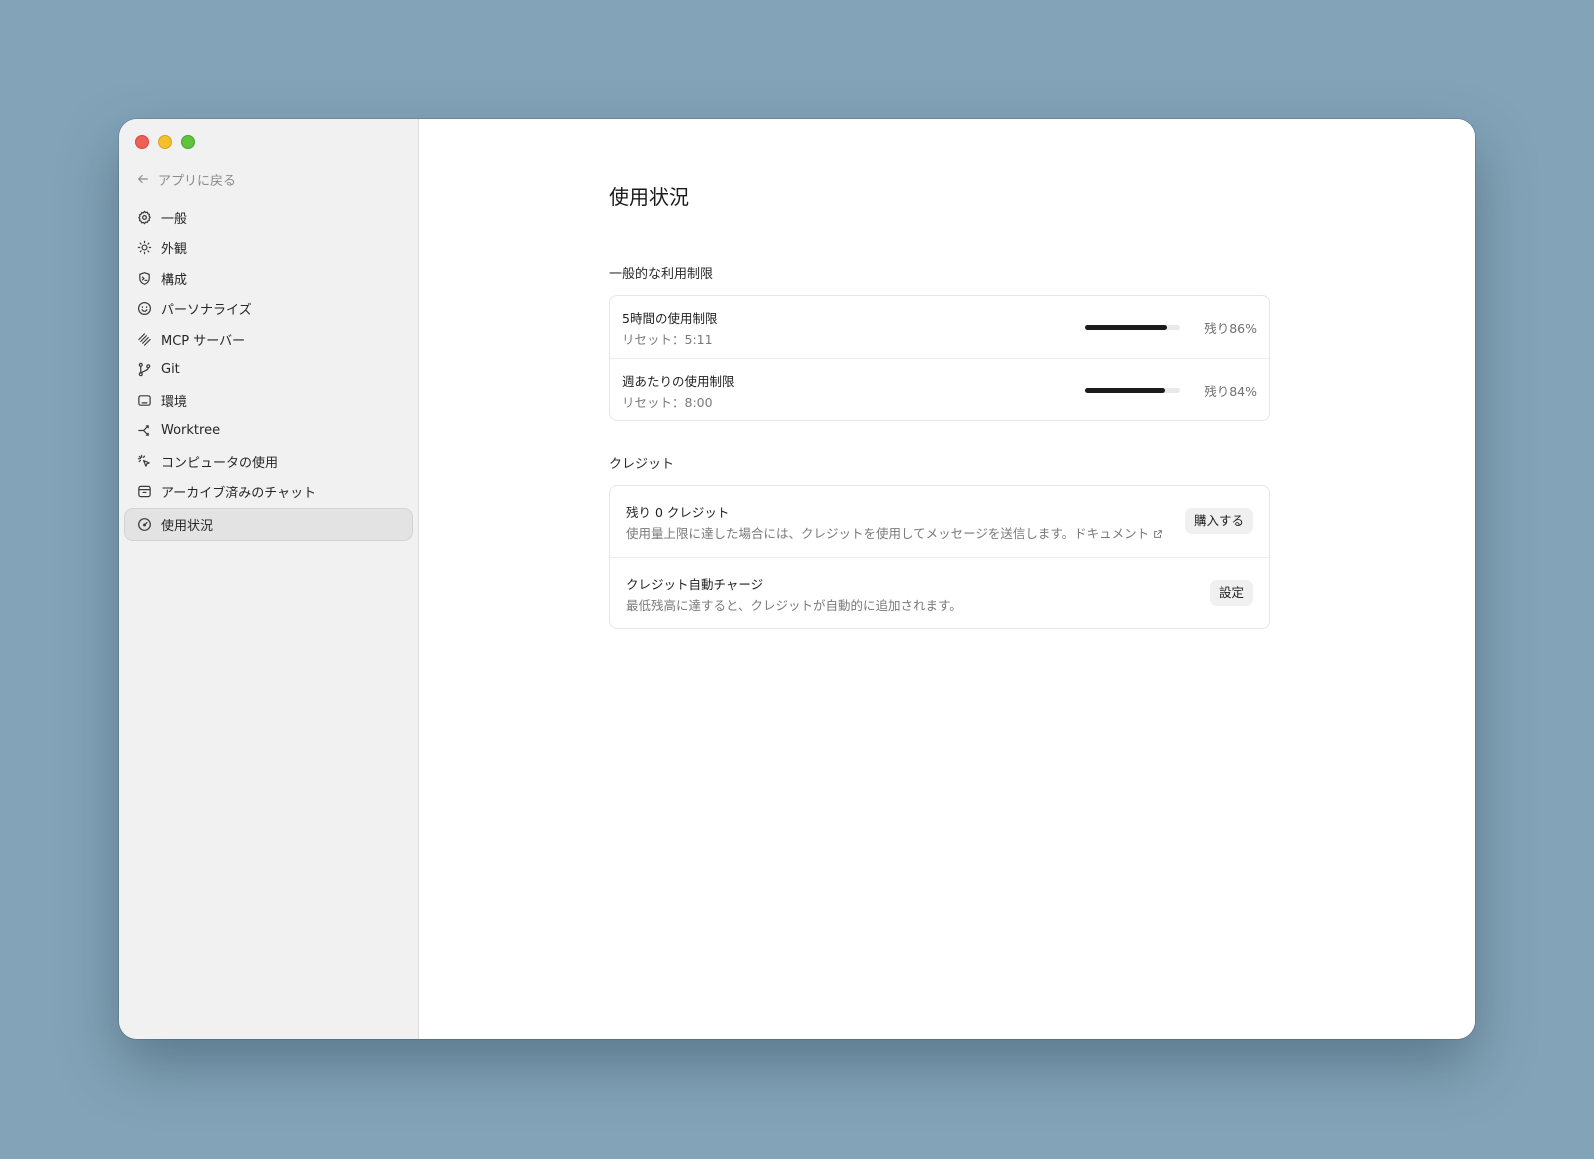 This screenshot has height=1159, width=1594. I want to click on sun-icon, so click(144, 248).